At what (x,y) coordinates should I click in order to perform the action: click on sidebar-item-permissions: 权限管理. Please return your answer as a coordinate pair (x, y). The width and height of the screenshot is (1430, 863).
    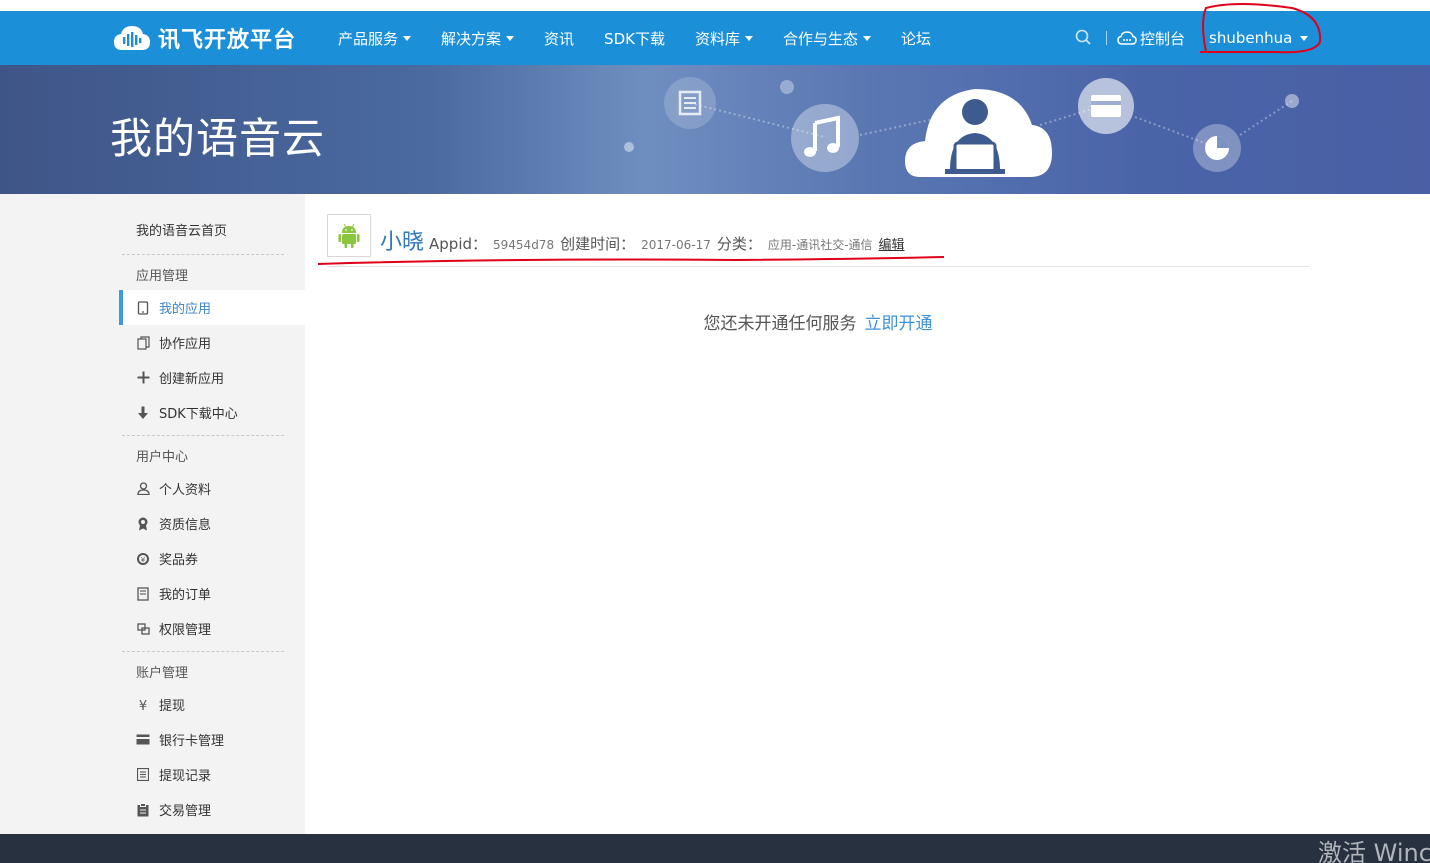
    Looking at the image, I should click on (212, 628).